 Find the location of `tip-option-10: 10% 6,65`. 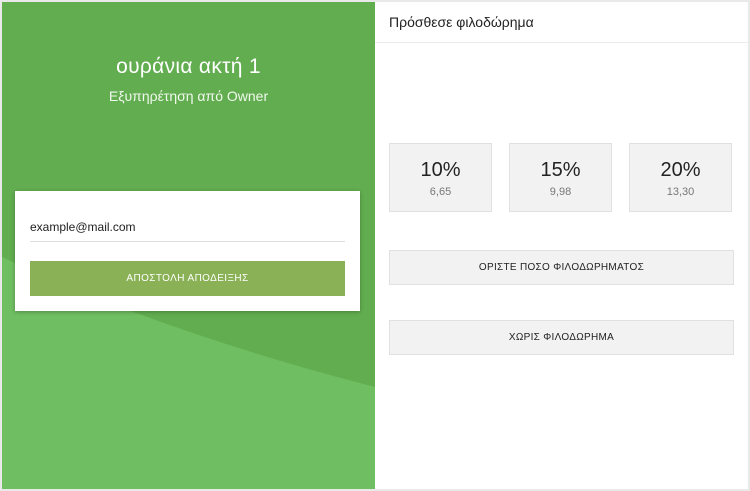

tip-option-10: 10% 6,65 is located at coordinates (440, 177).